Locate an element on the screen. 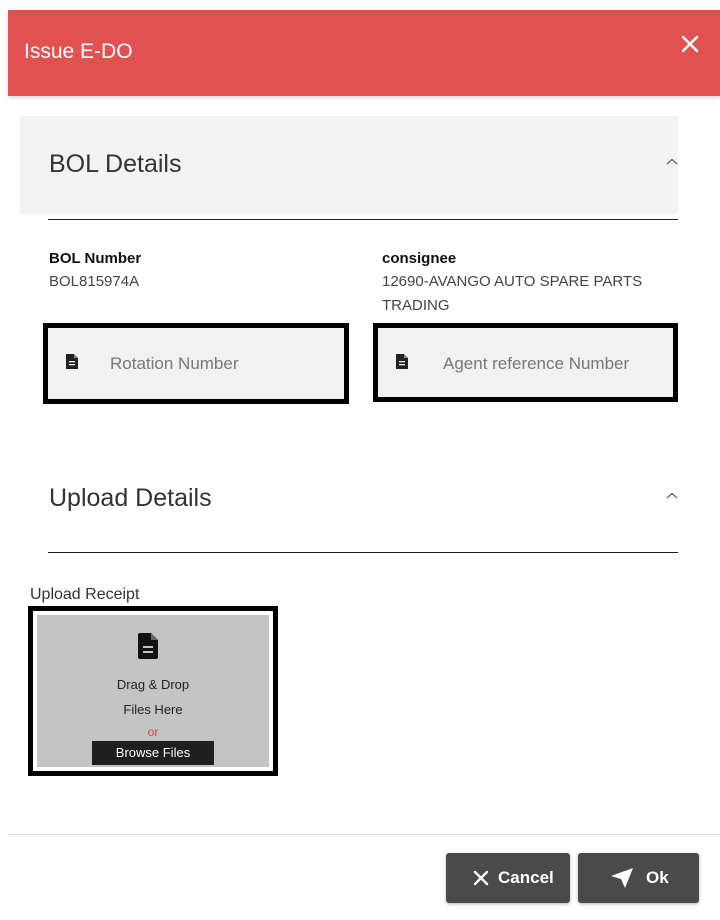 This screenshot has width=720, height=920. file-drop-area: Drag & Drop Files Here or Browse Files is located at coordinates (153, 691).